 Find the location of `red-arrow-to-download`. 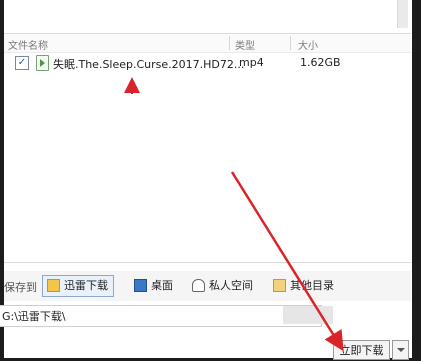

red-arrow-to-download is located at coordinates (287, 261).